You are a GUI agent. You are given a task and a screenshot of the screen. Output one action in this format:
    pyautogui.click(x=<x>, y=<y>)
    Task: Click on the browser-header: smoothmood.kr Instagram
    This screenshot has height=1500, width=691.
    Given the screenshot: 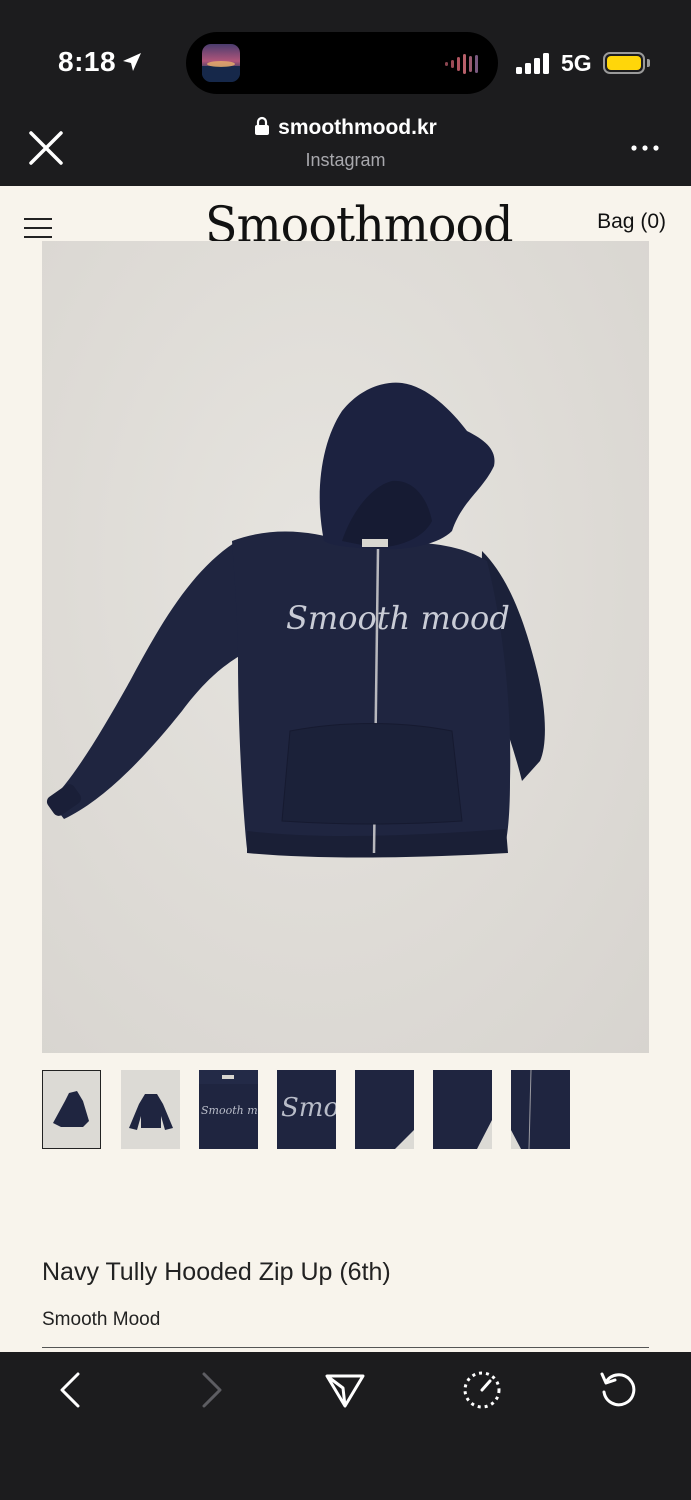 What is the action you would take?
    pyautogui.click(x=345, y=148)
    